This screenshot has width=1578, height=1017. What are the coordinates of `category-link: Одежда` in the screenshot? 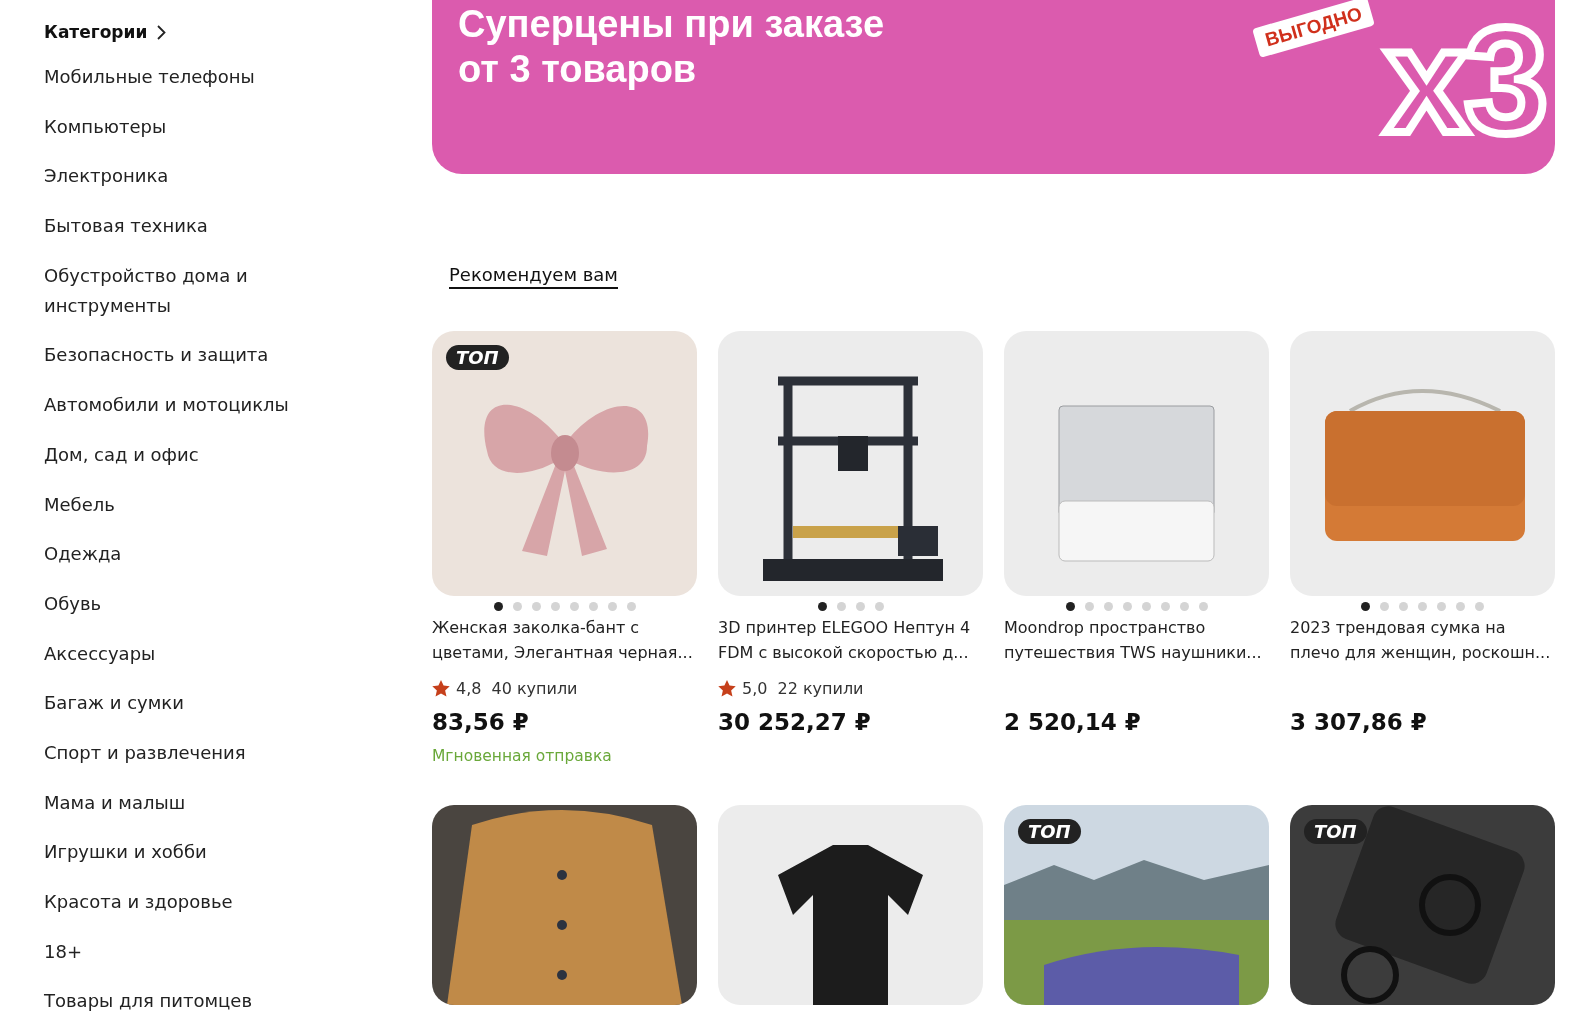 It's located at (169, 554).